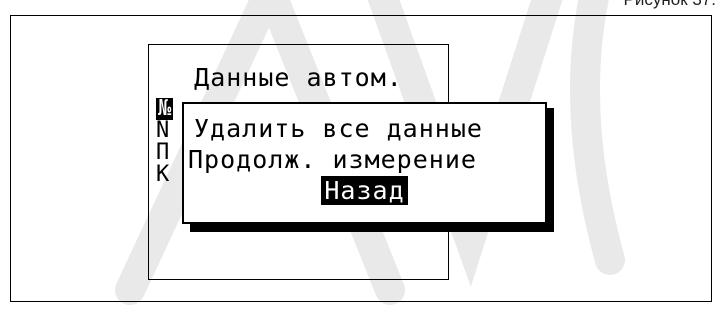 This screenshot has width=716, height=320. Describe the element at coordinates (164, 153) in the screenshot. I see `background-menu-item: П` at that location.